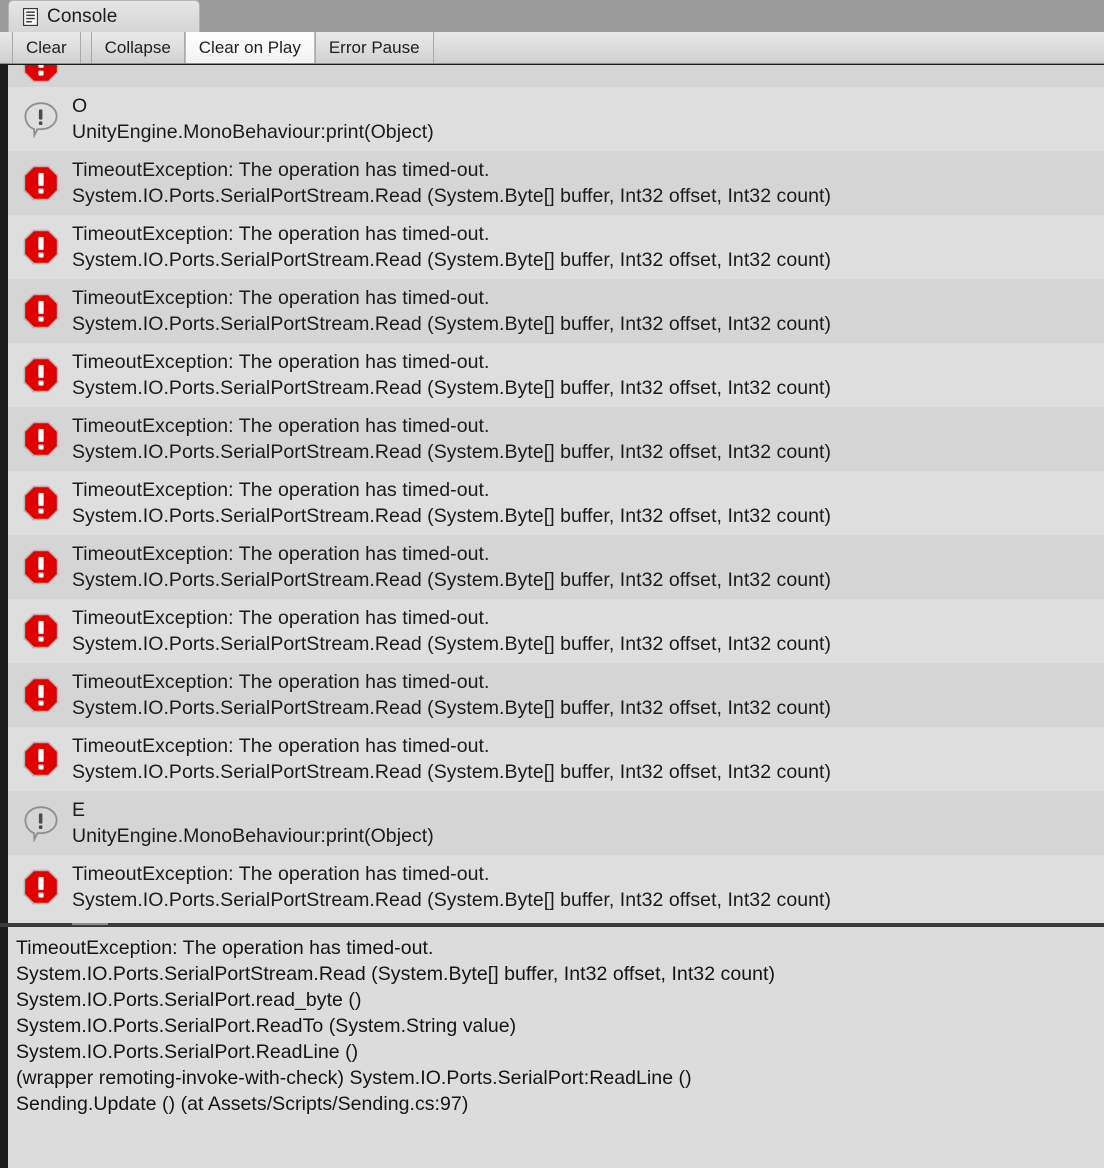 The width and height of the screenshot is (1104, 1168). What do you see at coordinates (552, 16) in the screenshot?
I see `window-titlebar: Console` at bounding box center [552, 16].